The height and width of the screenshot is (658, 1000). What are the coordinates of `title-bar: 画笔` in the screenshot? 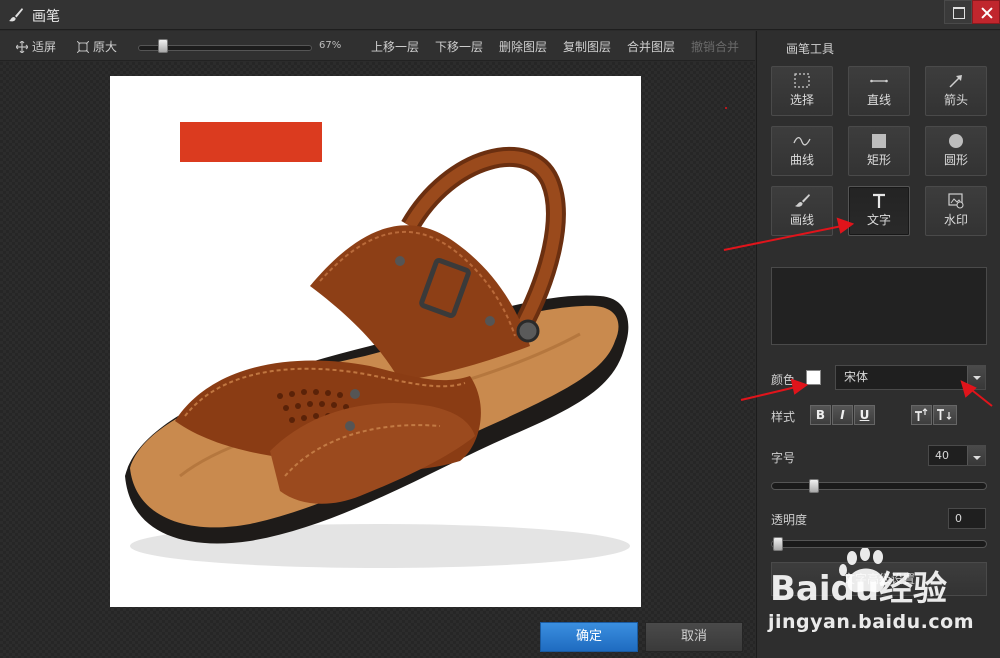 It's located at (500, 15).